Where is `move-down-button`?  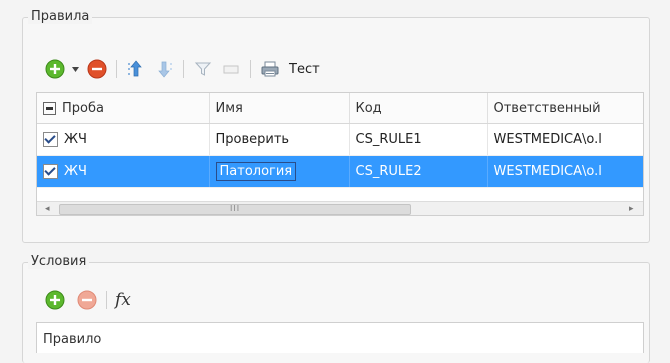
move-down-button is located at coordinates (164, 69).